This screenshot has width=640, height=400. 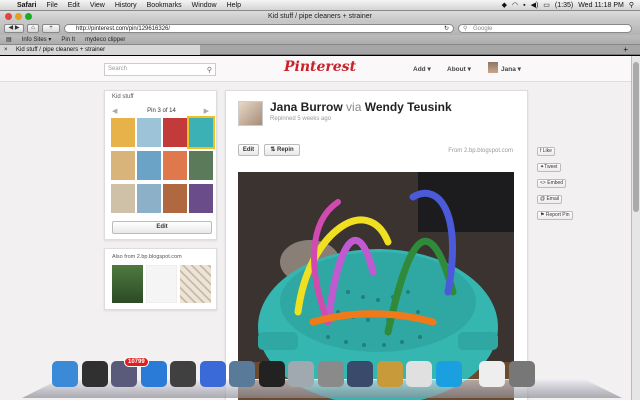 What do you see at coordinates (123, 29) in the screenshot?
I see `url-text: http://pinterest.com/pin/129616326/` at bounding box center [123, 29].